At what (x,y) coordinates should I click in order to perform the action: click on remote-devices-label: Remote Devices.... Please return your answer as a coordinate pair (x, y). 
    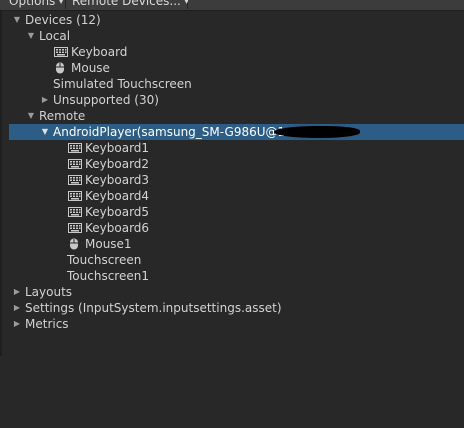
    Looking at the image, I should click on (126, 4).